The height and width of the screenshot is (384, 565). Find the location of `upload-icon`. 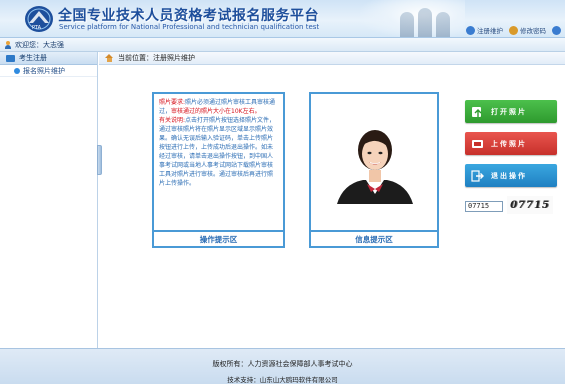

upload-icon is located at coordinates (477, 143).